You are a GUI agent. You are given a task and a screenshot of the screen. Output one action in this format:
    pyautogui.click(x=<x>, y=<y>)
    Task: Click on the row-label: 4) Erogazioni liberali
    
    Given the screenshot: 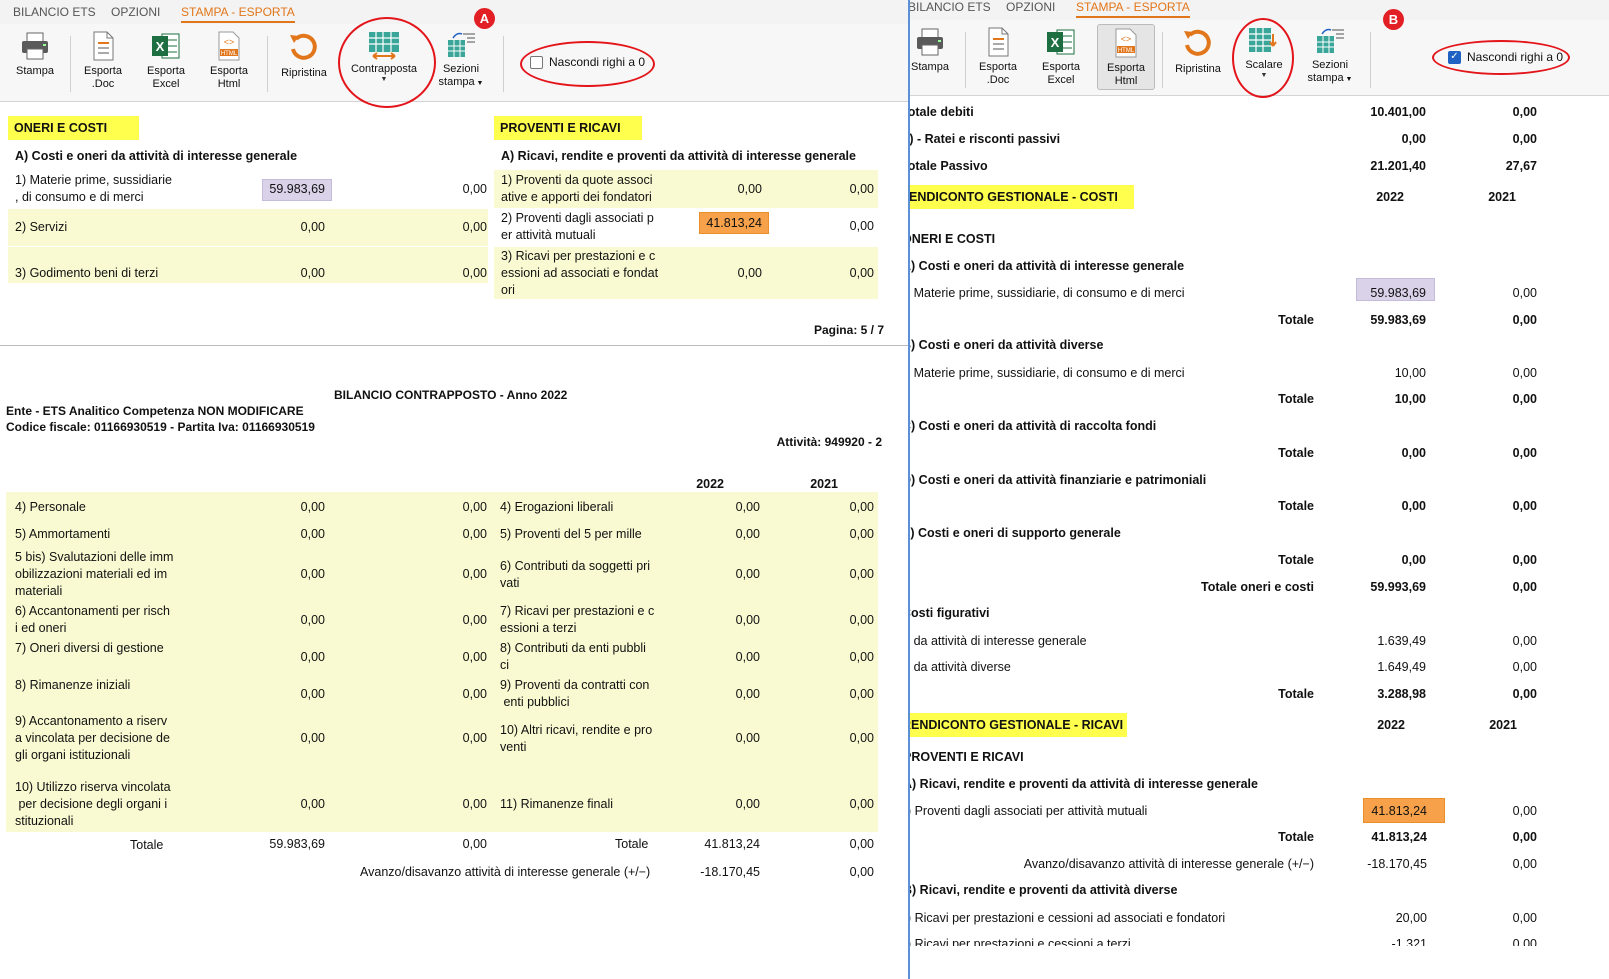 What is the action you would take?
    pyautogui.click(x=557, y=507)
    